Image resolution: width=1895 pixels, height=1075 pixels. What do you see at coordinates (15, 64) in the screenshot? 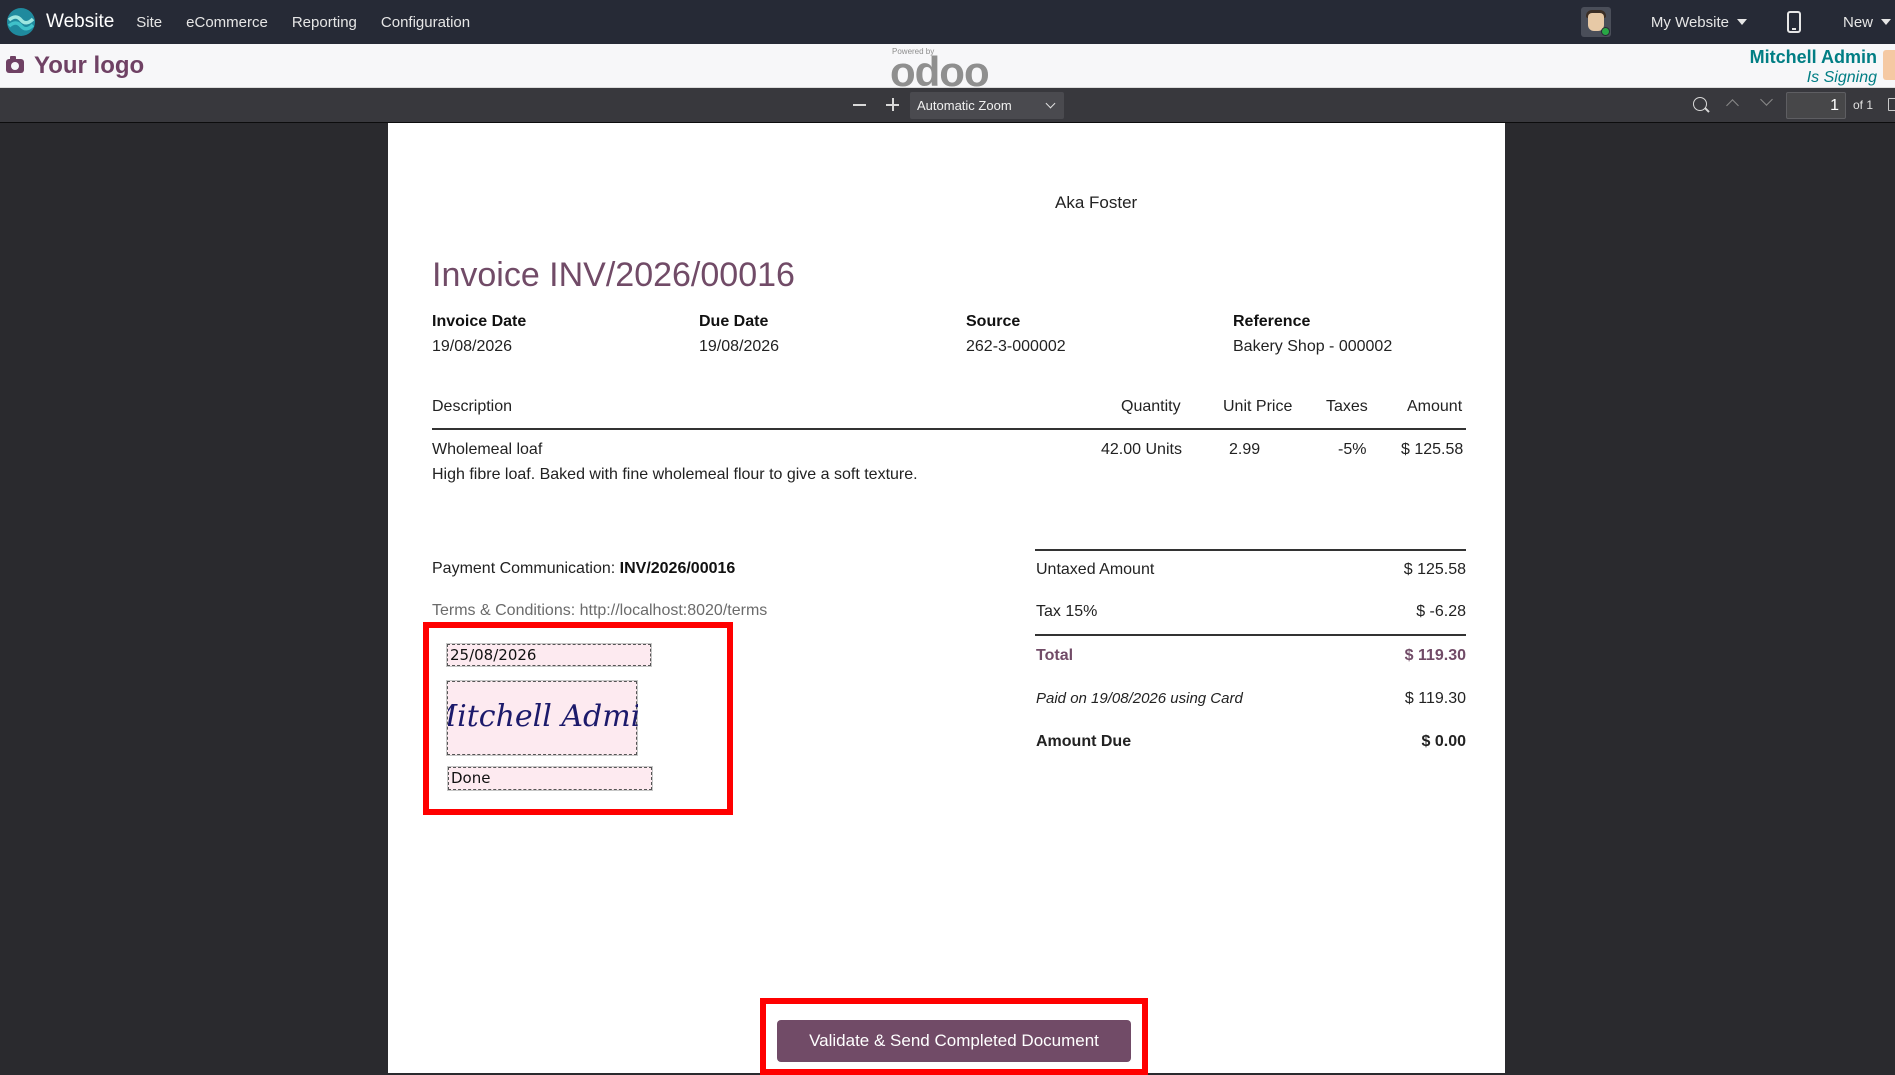
I see `camera-icon` at bounding box center [15, 64].